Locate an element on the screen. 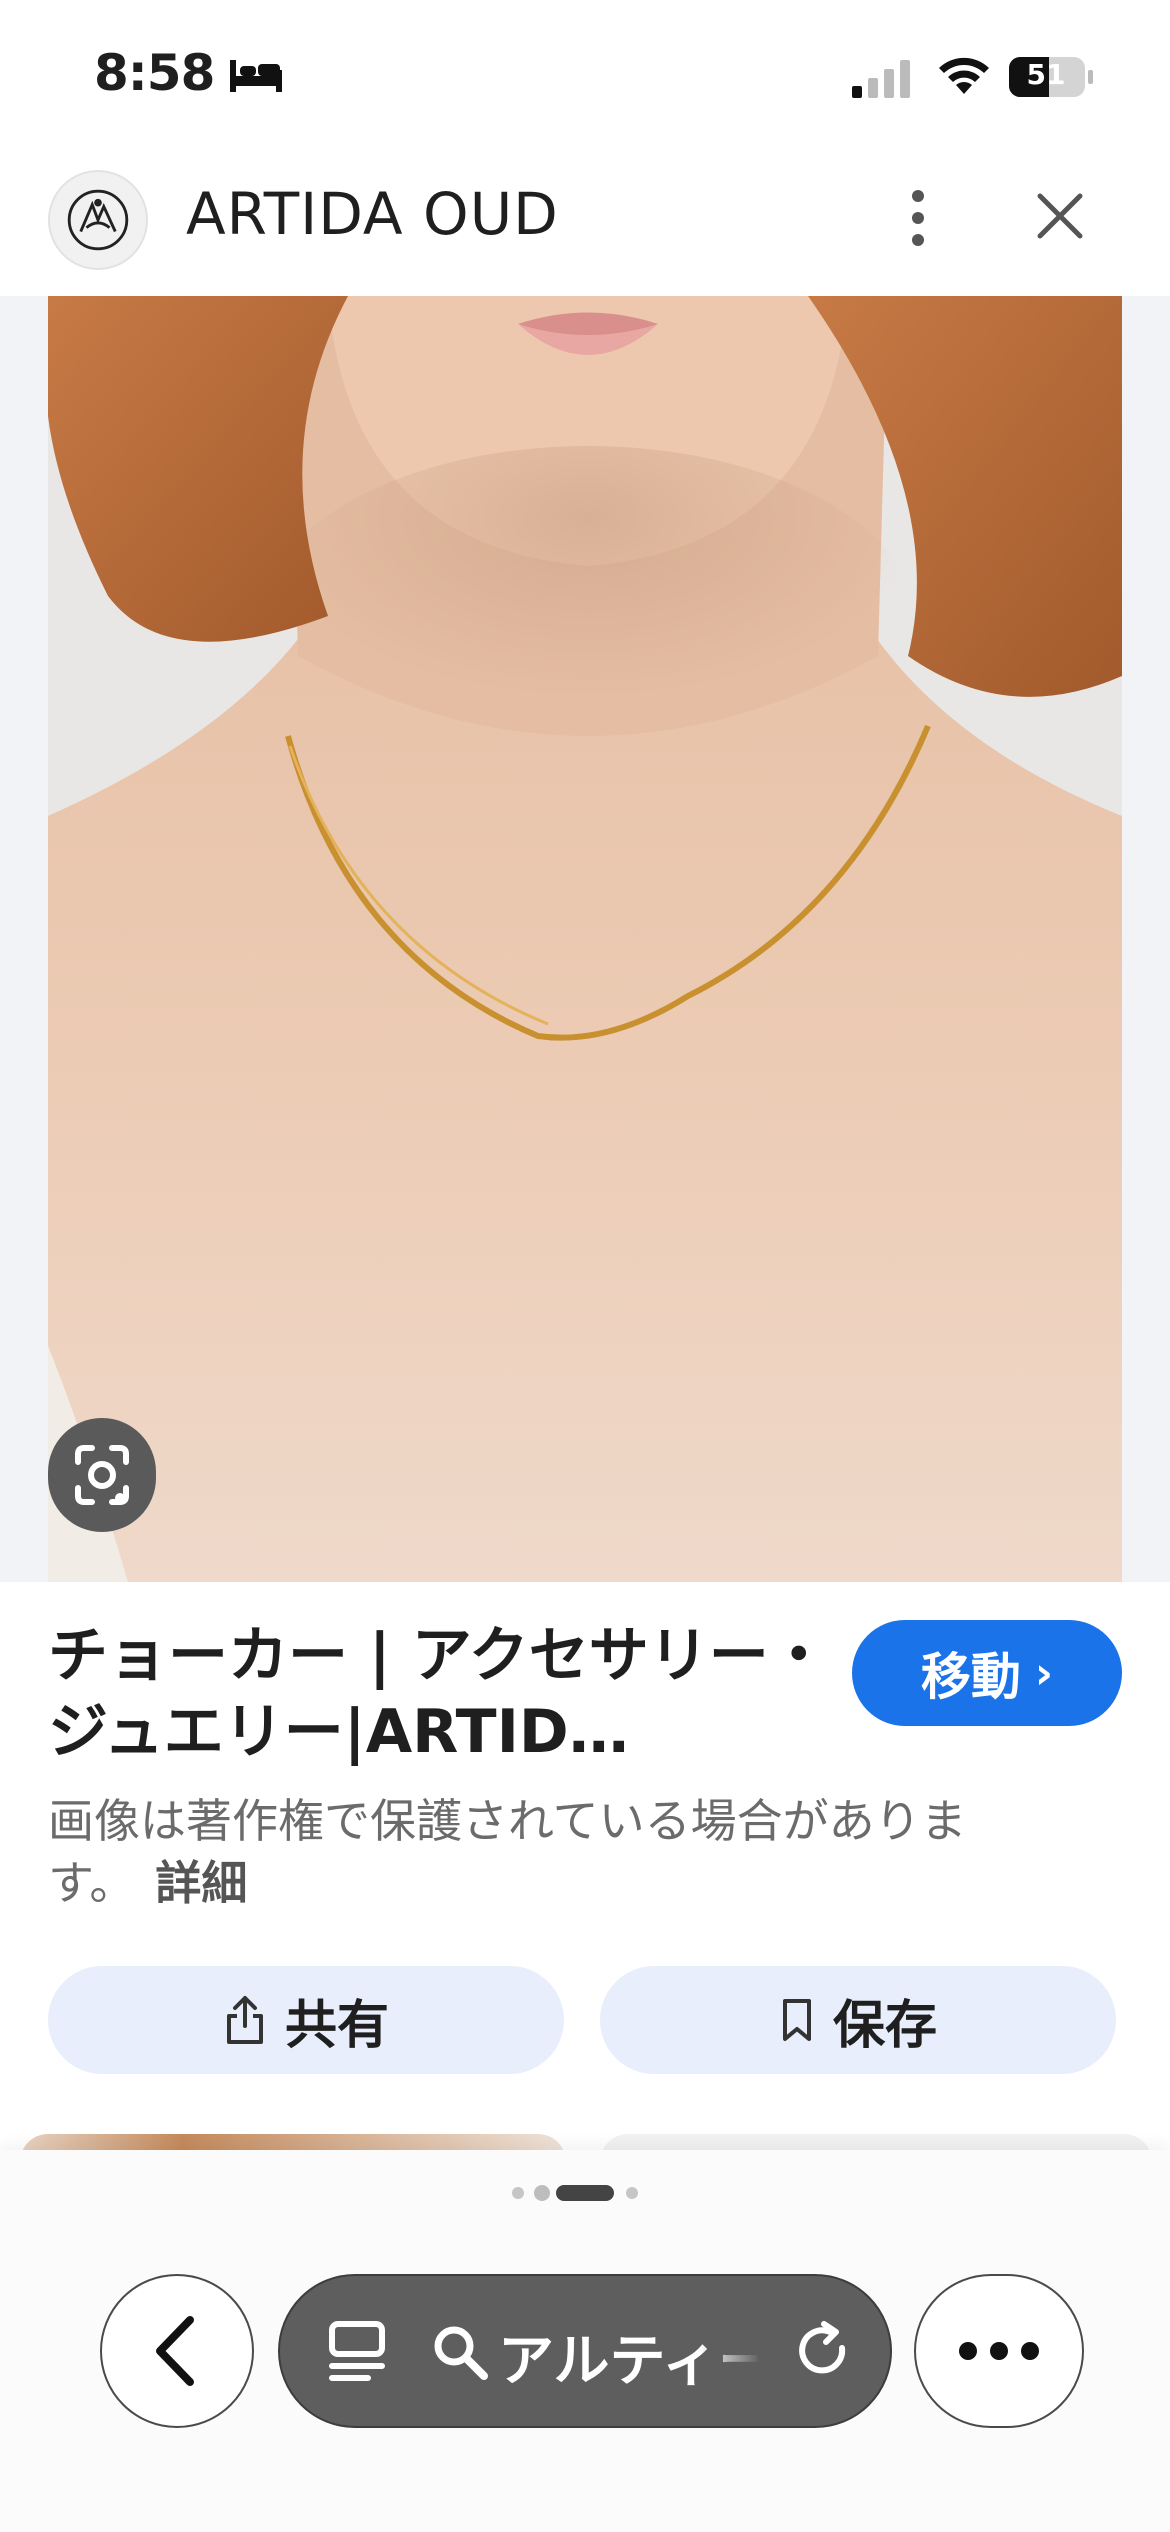  wifi-icon is located at coordinates (964, 75).